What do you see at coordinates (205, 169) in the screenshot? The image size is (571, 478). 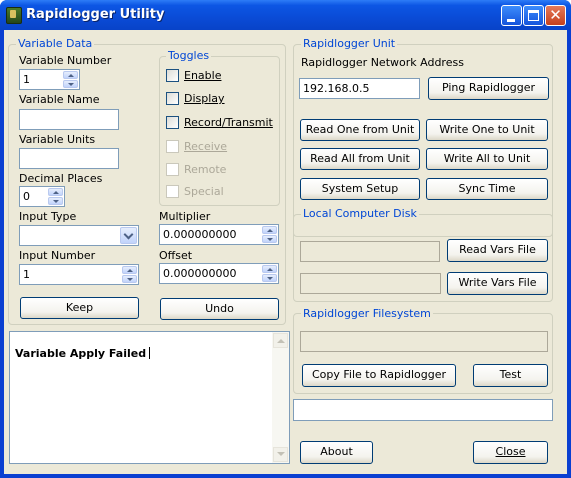 I see `remote-label: Remote` at bounding box center [205, 169].